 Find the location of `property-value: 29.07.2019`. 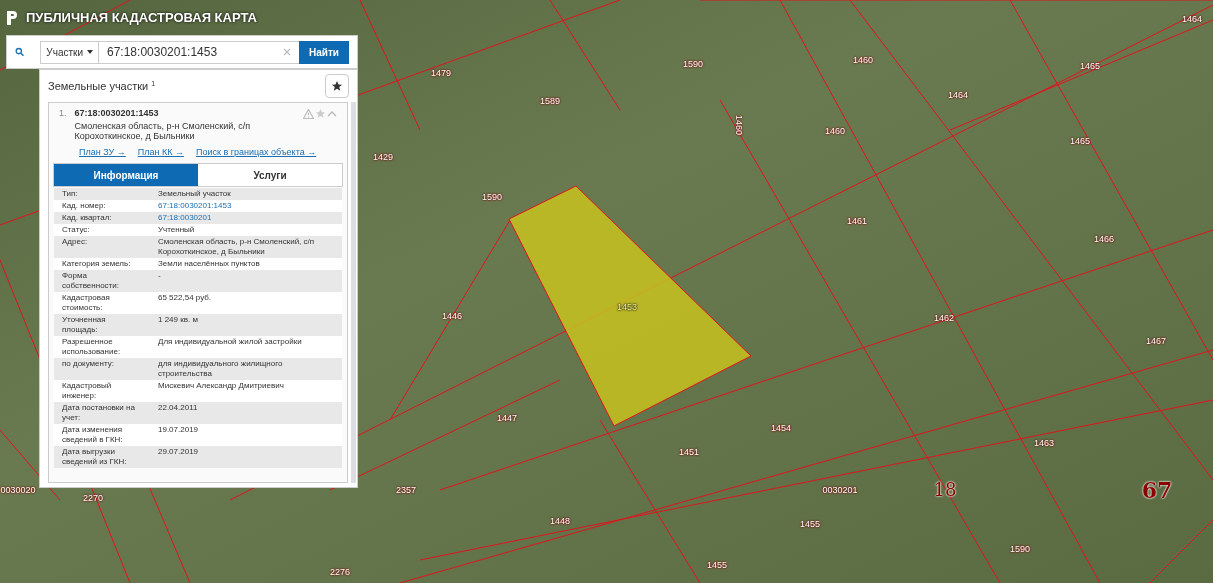

property-value: 29.07.2019 is located at coordinates (178, 452).